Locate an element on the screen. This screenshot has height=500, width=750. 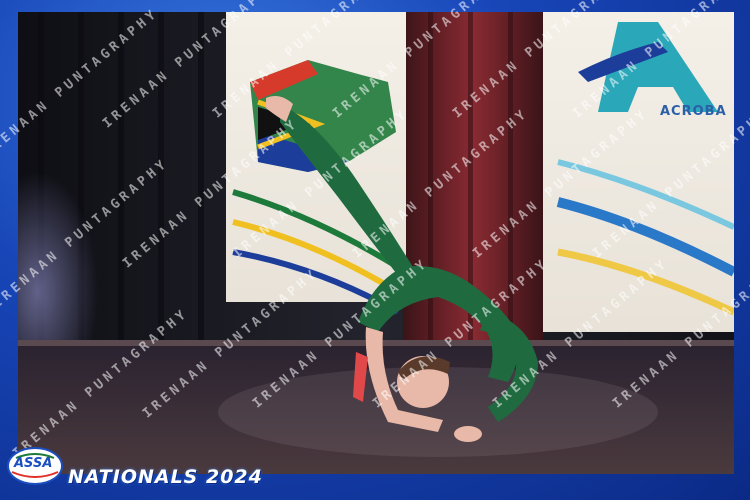
logo-text: ASSA is located at coordinates (33, 463).